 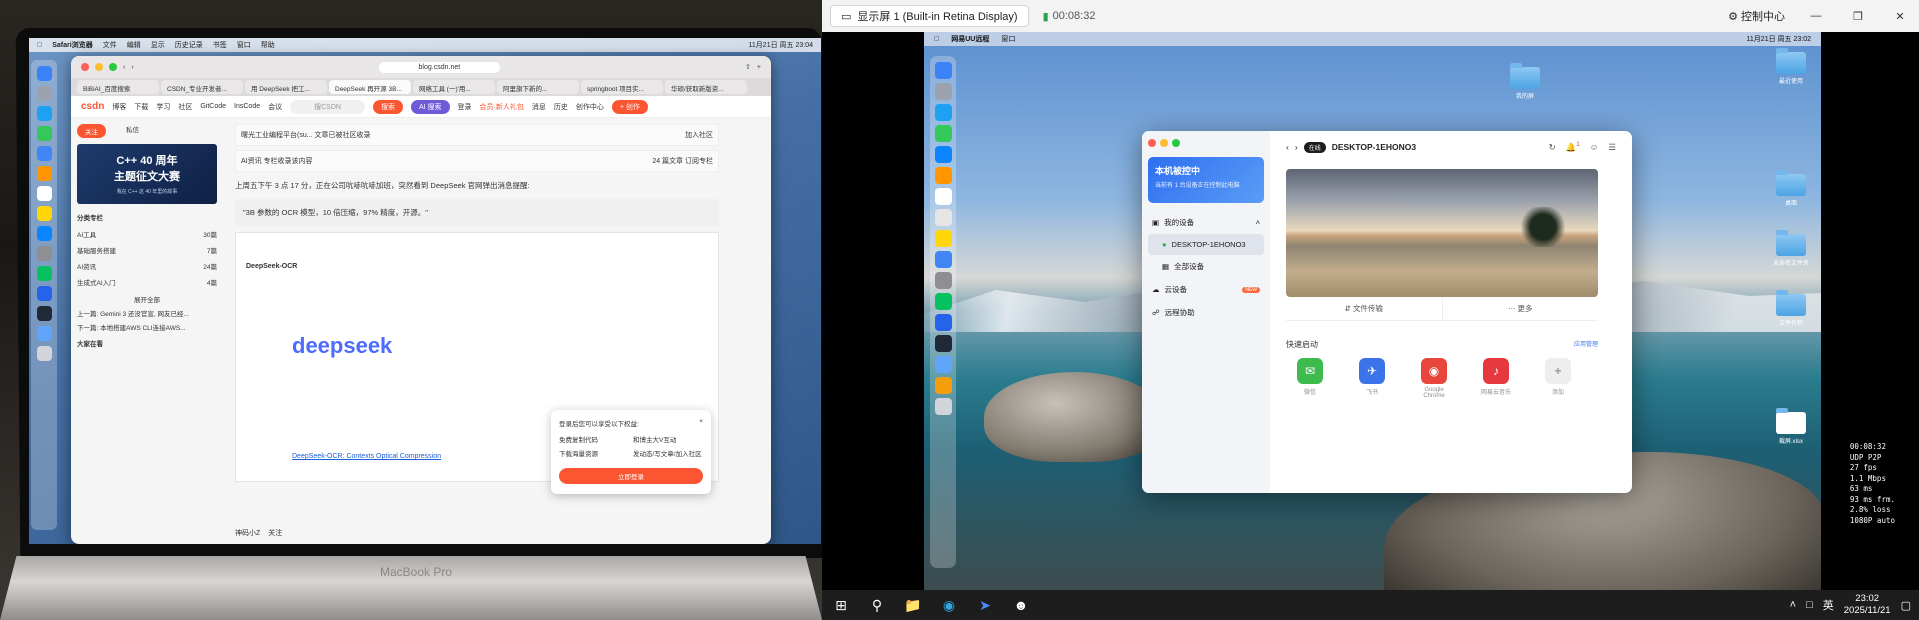 What do you see at coordinates (244, 45) in the screenshot?
I see `menubar-item: 窗口` at bounding box center [244, 45].